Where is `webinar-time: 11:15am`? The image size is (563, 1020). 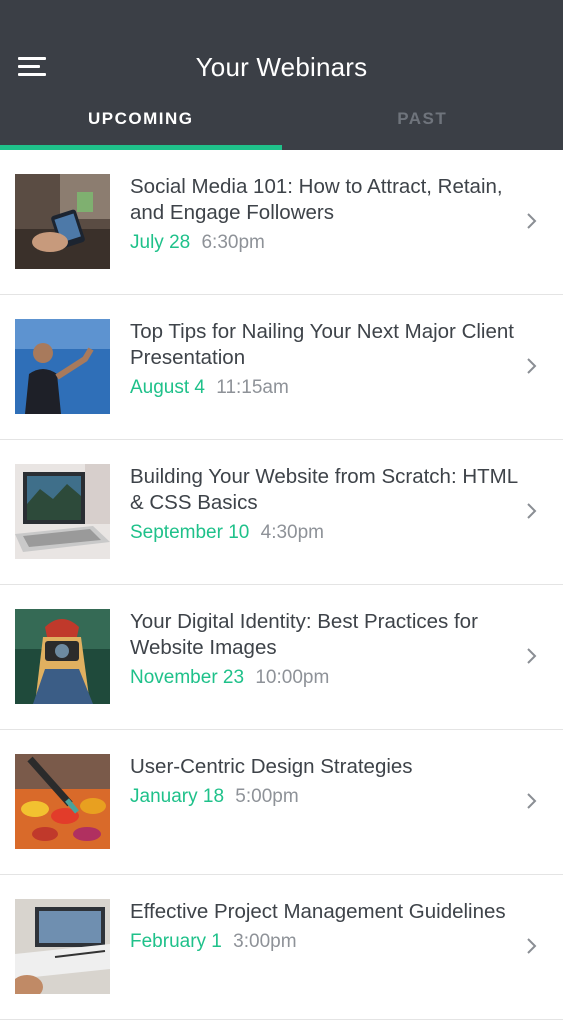 webinar-time: 11:15am is located at coordinates (252, 387).